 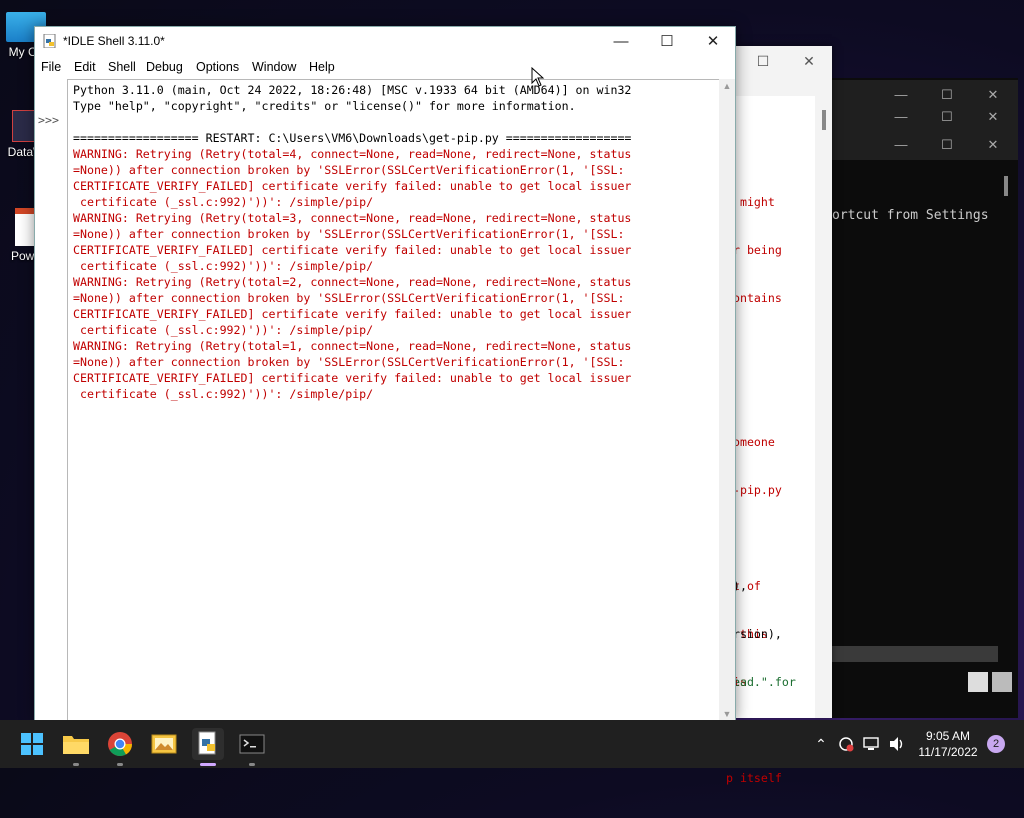 What do you see at coordinates (122, 67) in the screenshot?
I see `menu-shell: Shell` at bounding box center [122, 67].